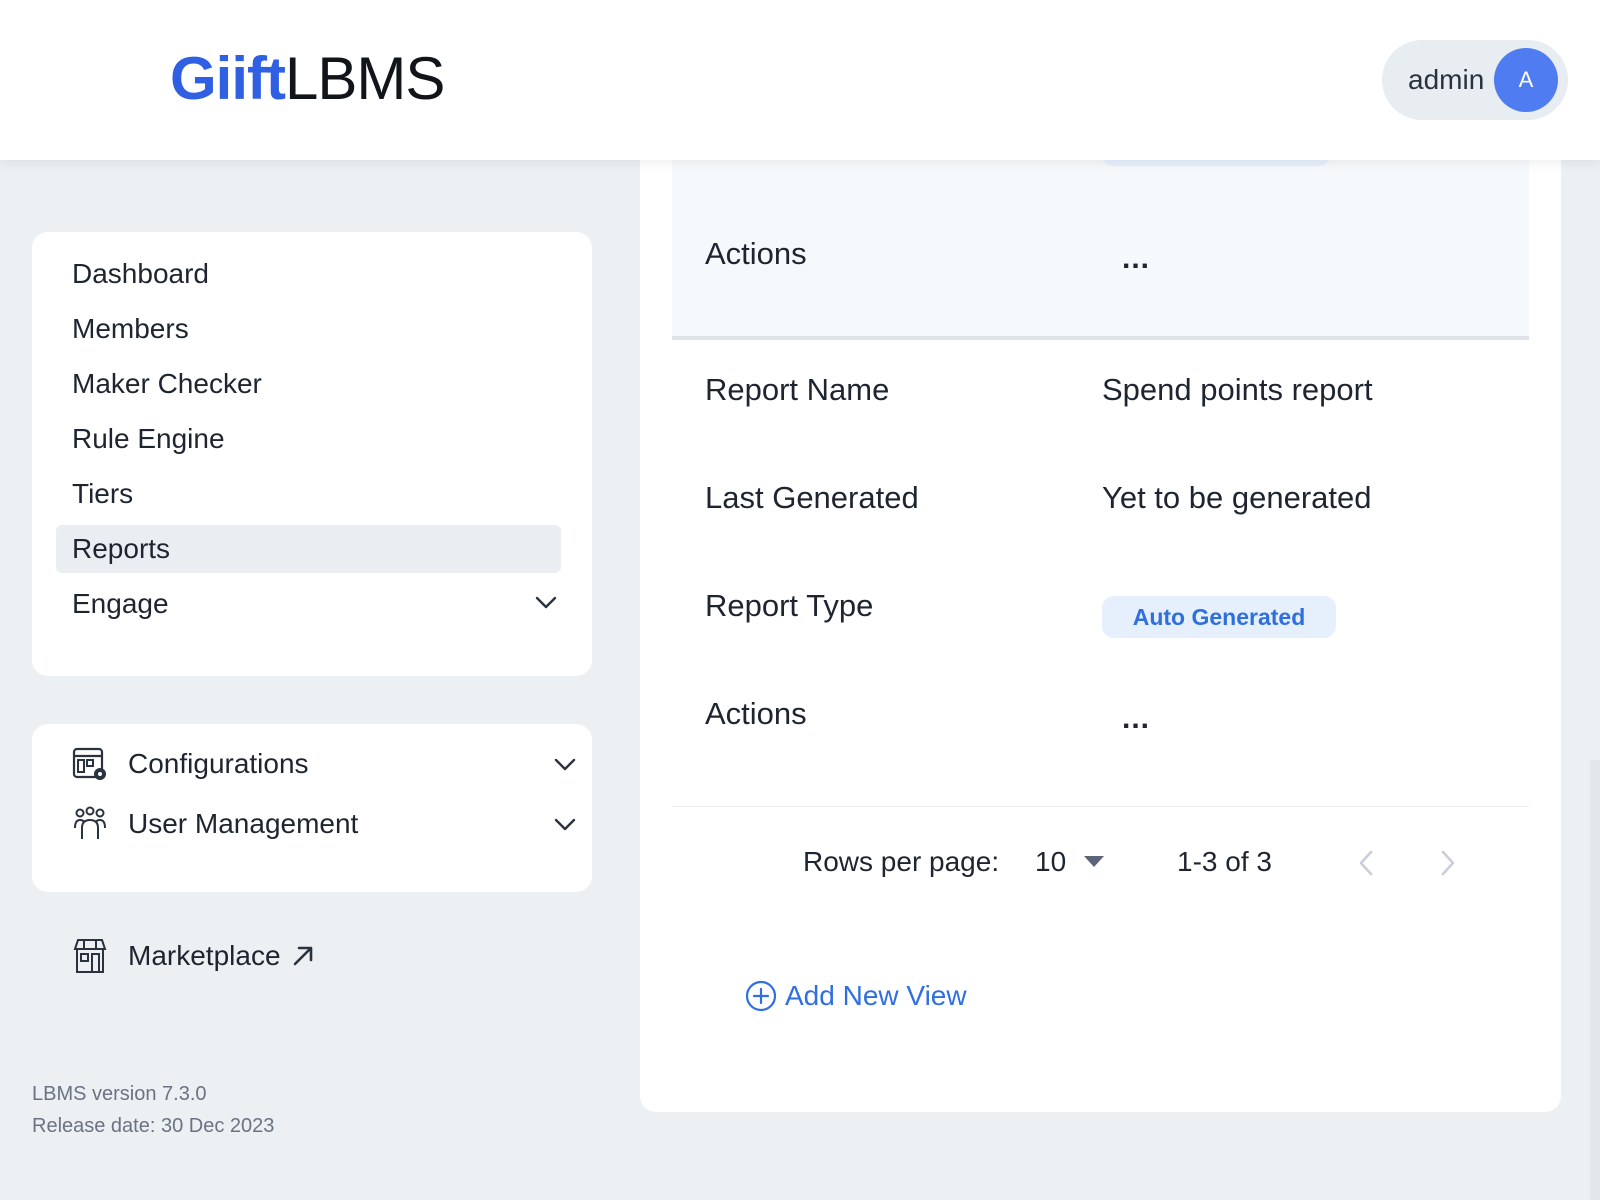 The height and width of the screenshot is (1200, 1600). What do you see at coordinates (800, 80) in the screenshot?
I see `top-header: GiiftLBMS admin A` at bounding box center [800, 80].